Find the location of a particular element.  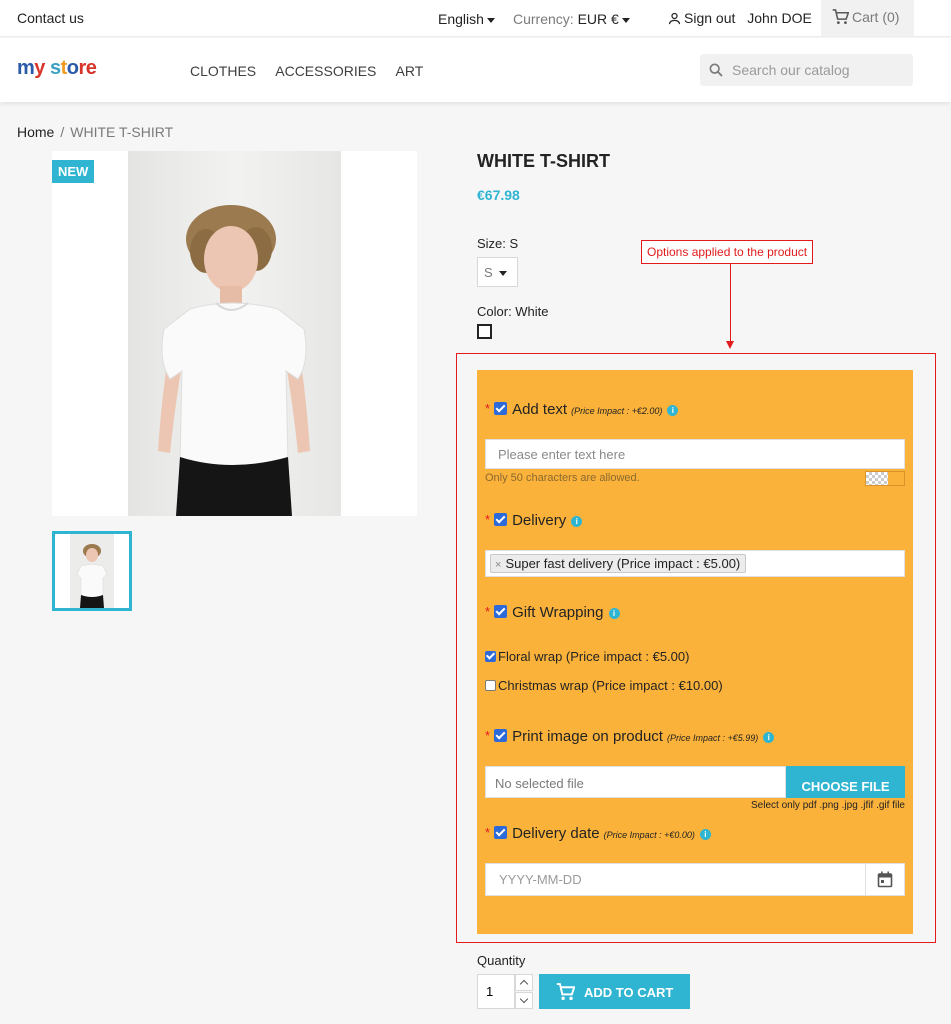

currency-selector: Currency: EUR € is located at coordinates (571, 19).